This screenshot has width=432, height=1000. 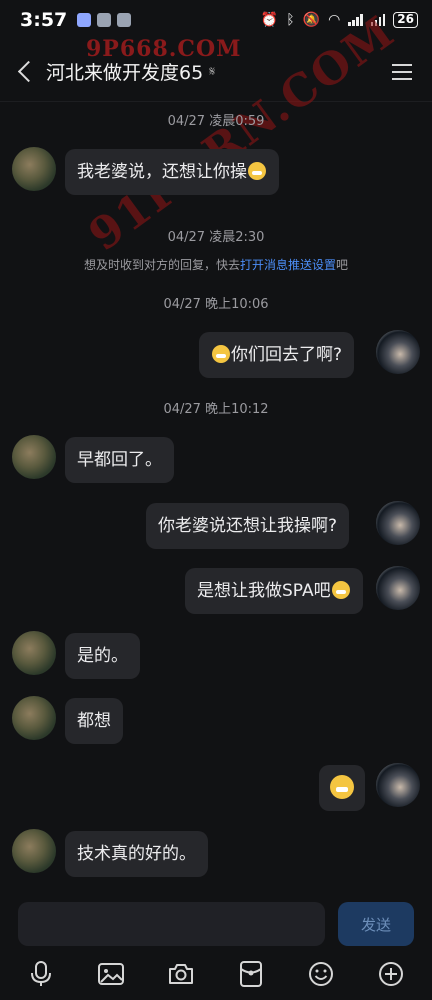 I want to click on input-bar: 发送, so click(x=216, y=924).